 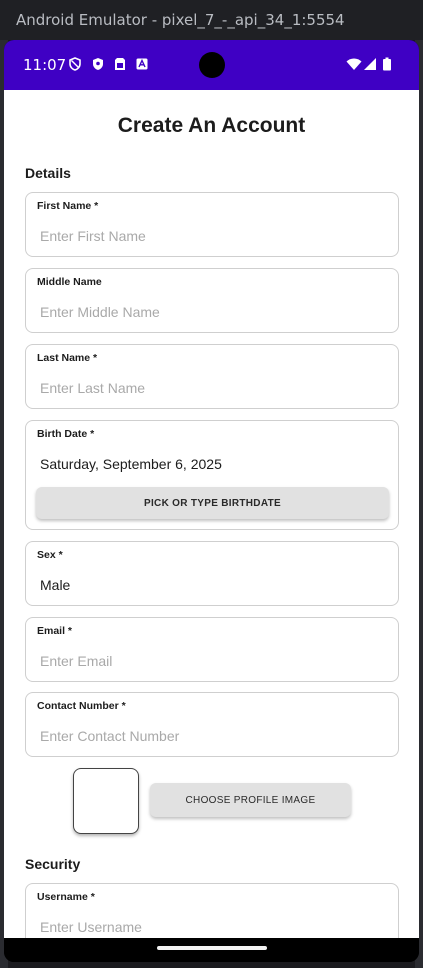 I want to click on email-field: Email * Enter Email, so click(x=212, y=649).